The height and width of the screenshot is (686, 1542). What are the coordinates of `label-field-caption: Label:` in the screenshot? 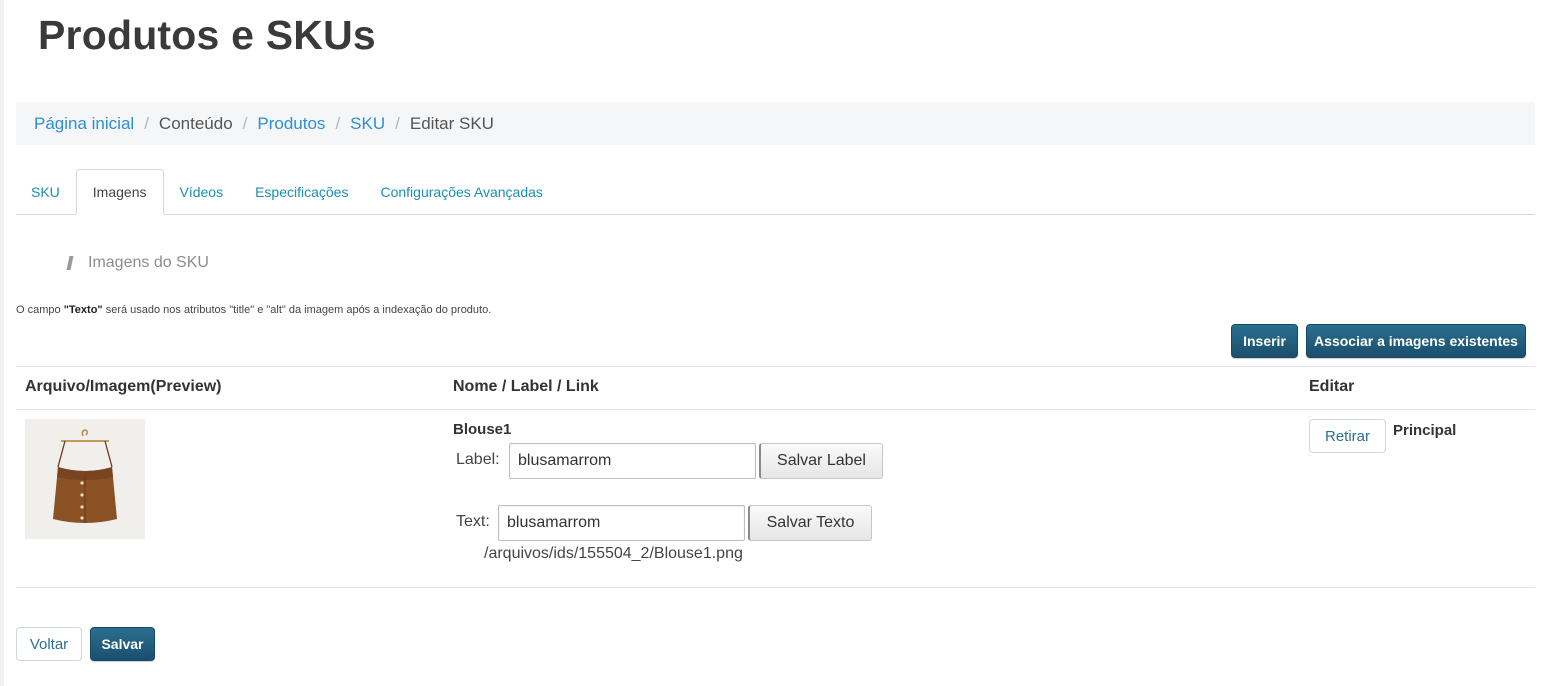 It's located at (478, 459).